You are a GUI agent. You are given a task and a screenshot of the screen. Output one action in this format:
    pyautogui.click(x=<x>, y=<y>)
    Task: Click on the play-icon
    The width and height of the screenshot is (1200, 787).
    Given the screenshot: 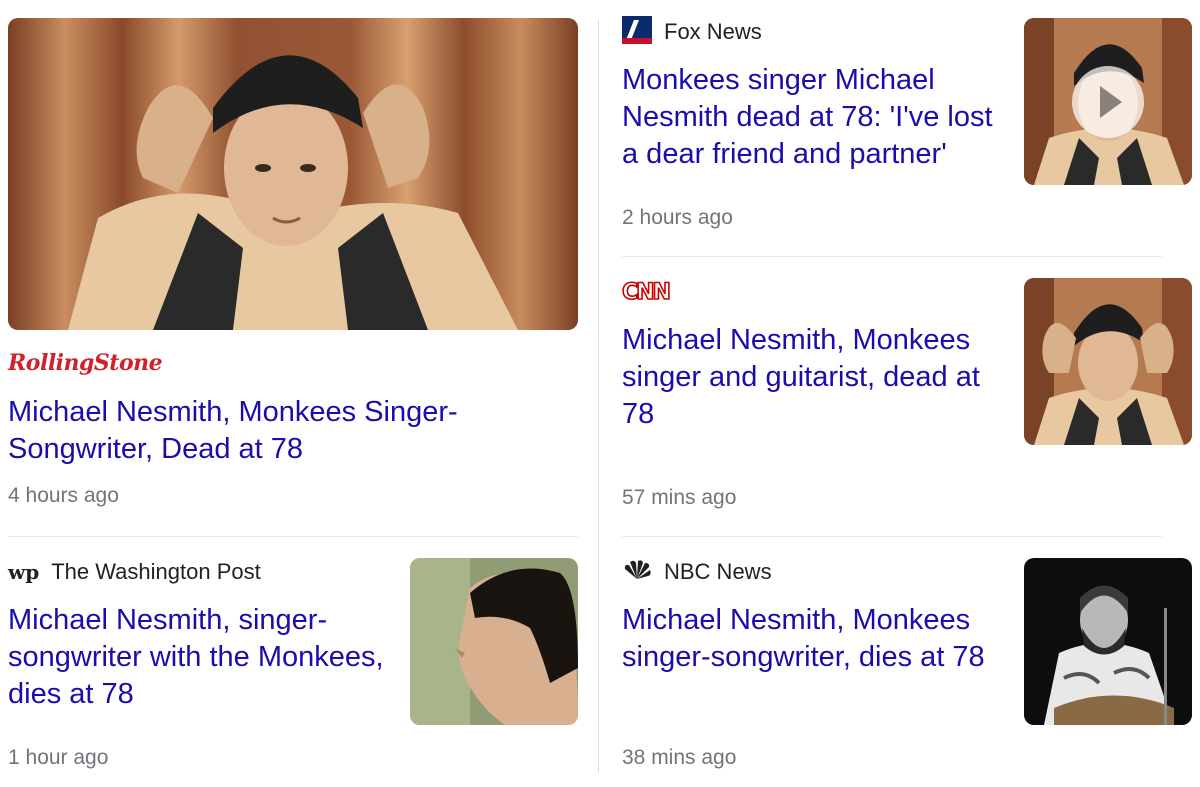 What is the action you would take?
    pyautogui.click(x=1108, y=102)
    